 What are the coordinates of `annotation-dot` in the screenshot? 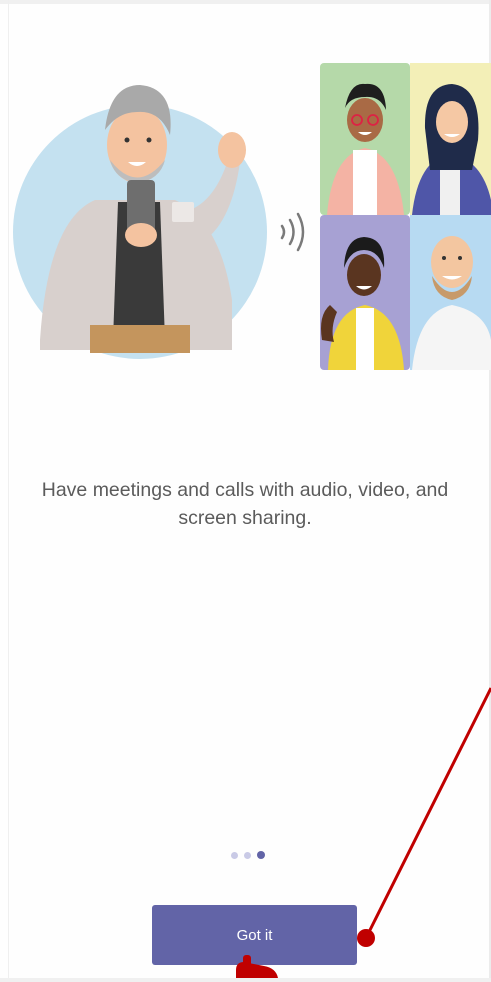 It's located at (366, 938).